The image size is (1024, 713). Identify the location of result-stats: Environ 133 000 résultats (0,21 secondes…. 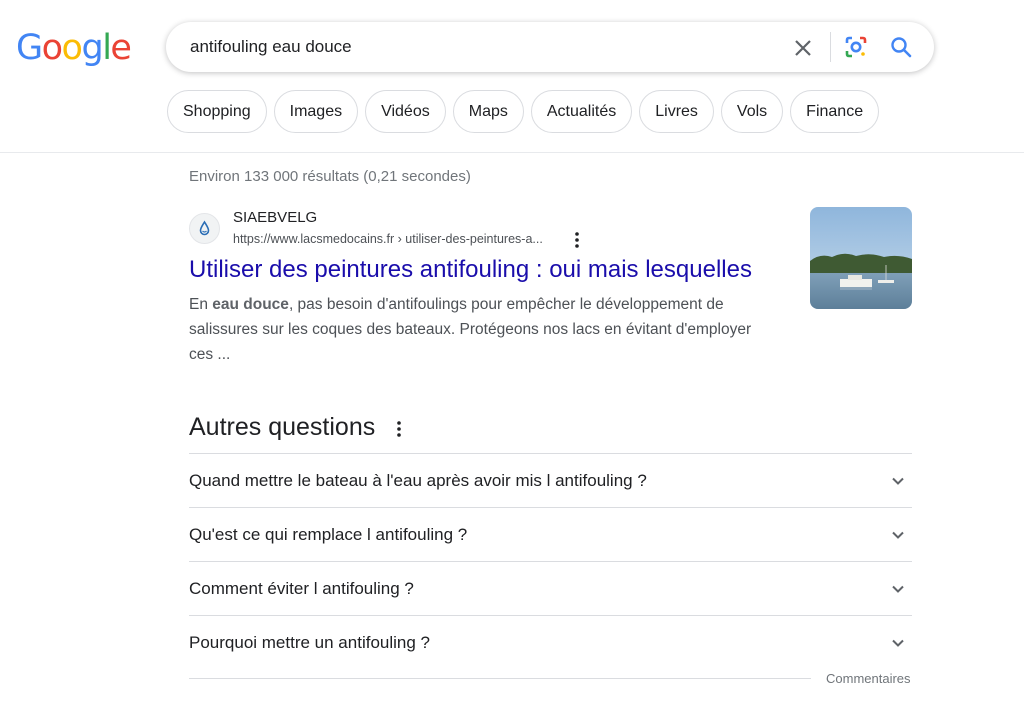
(330, 176).